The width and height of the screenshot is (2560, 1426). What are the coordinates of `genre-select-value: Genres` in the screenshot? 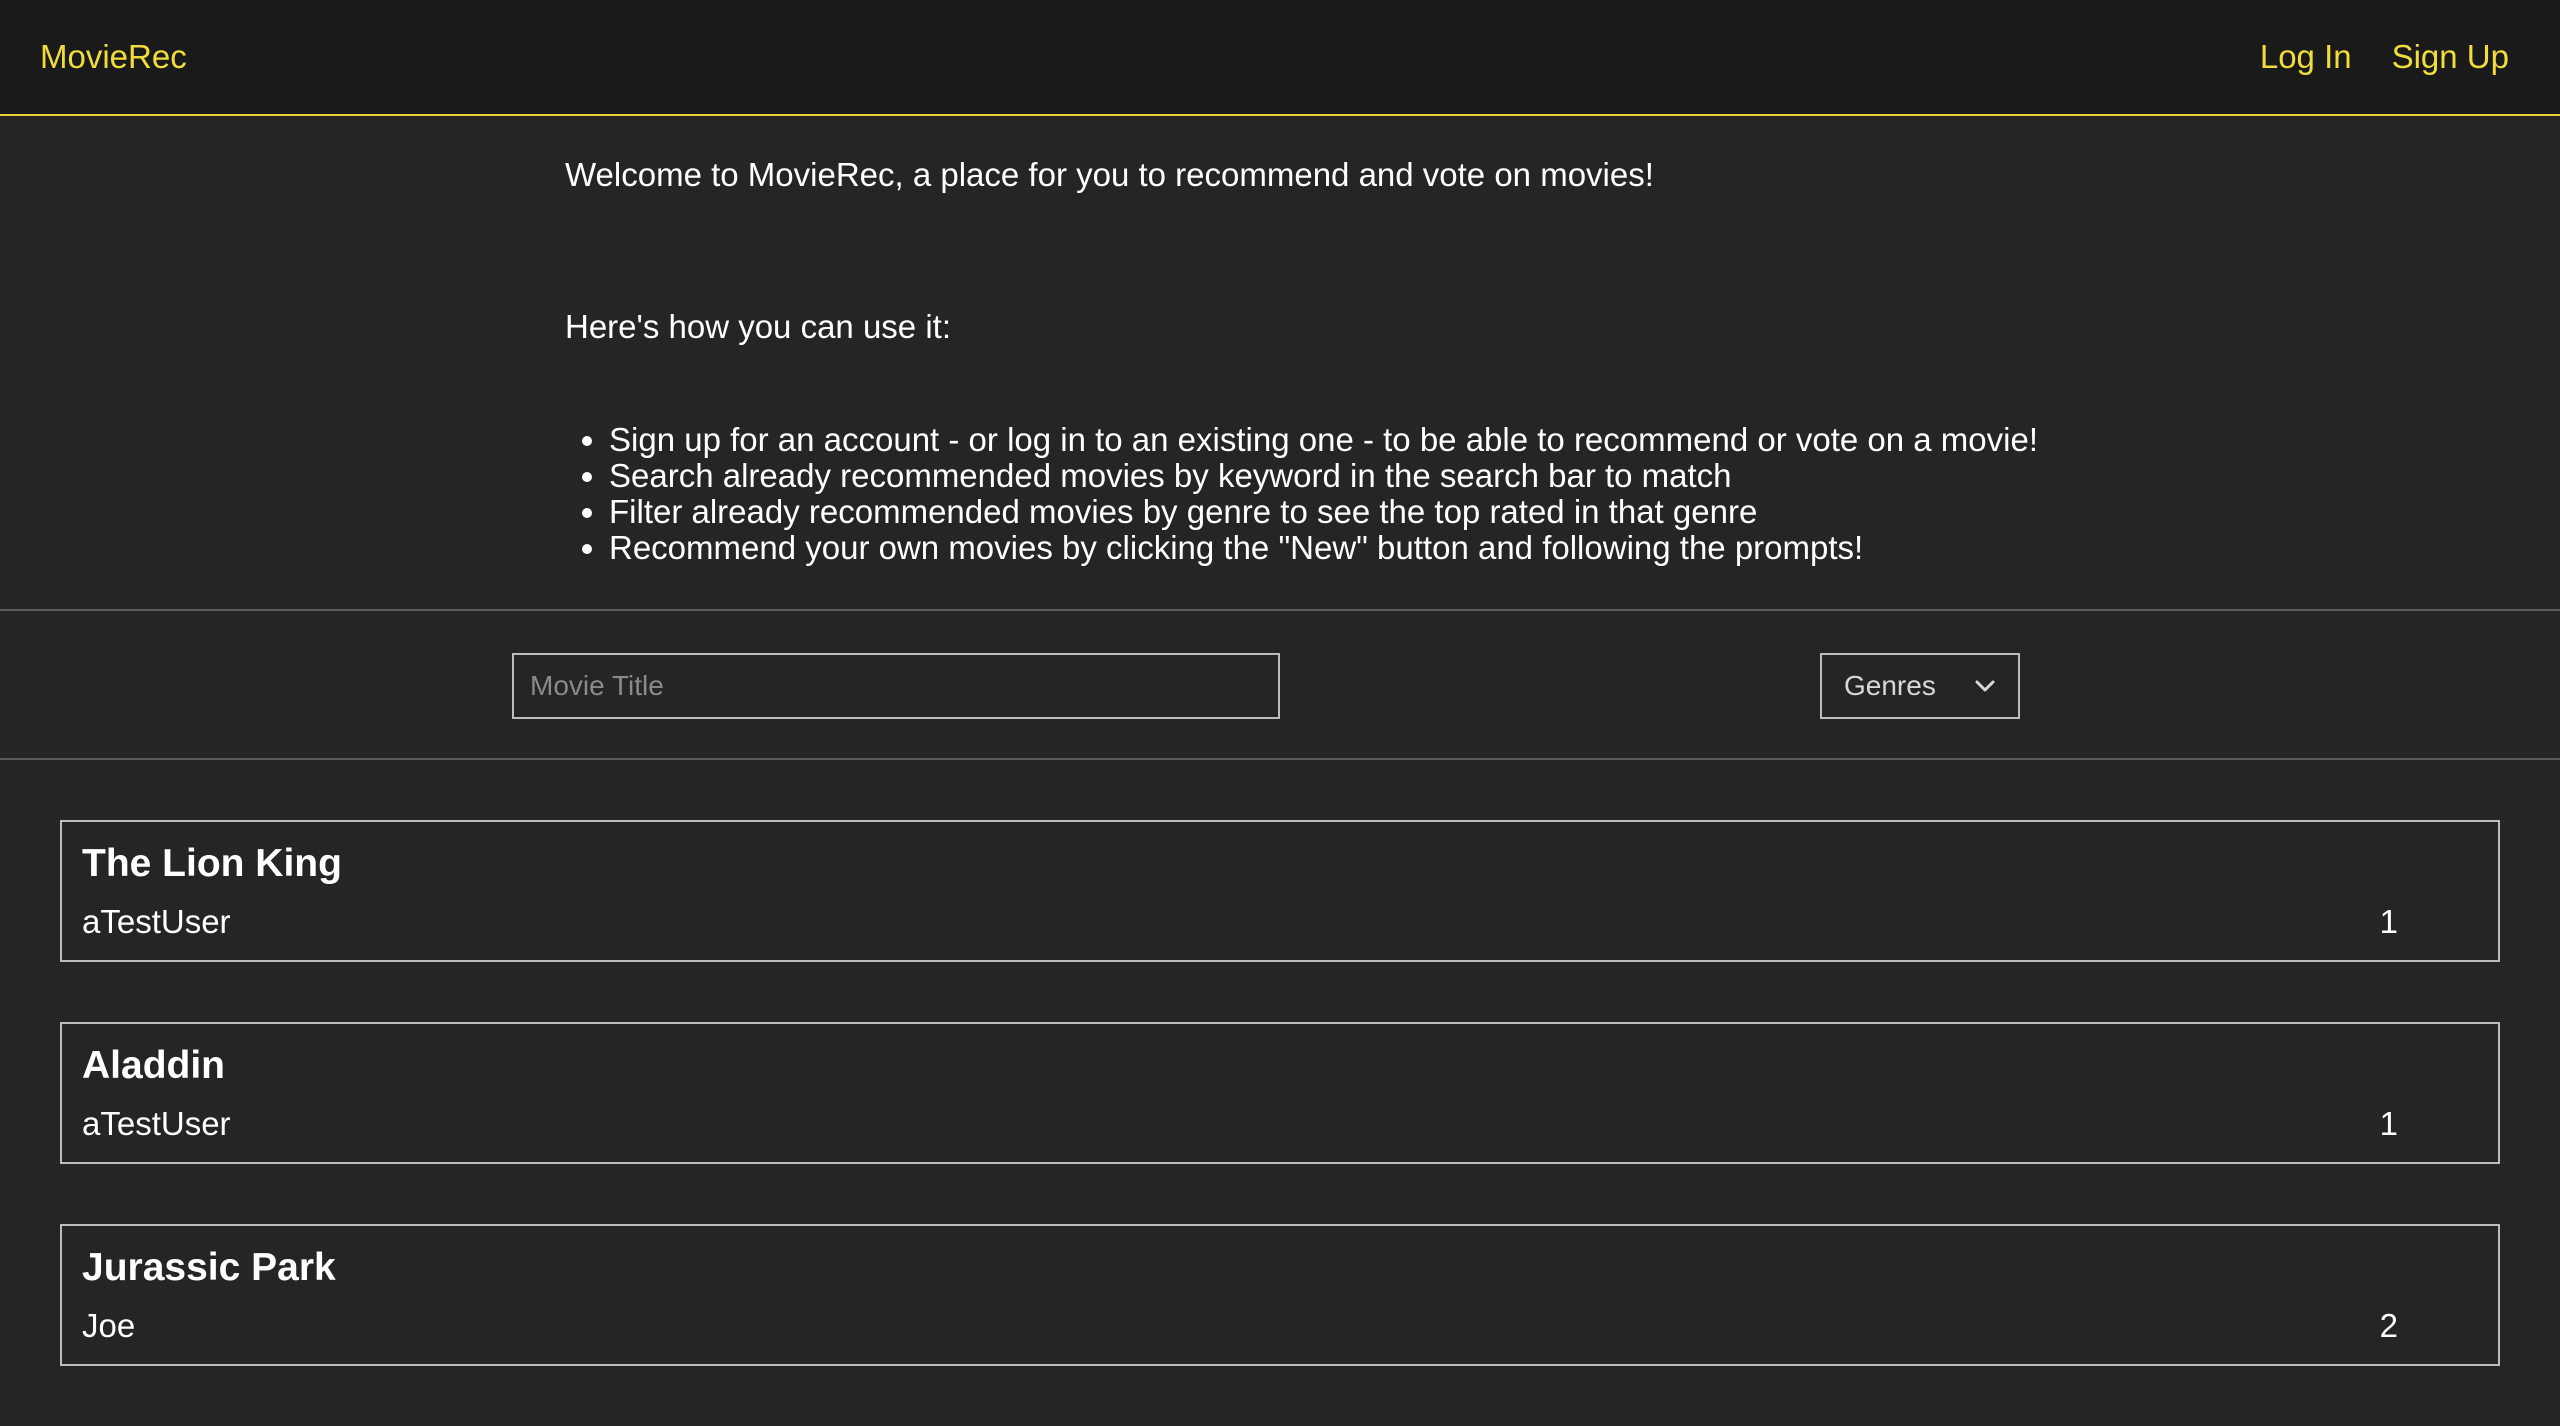 It's located at (1890, 685).